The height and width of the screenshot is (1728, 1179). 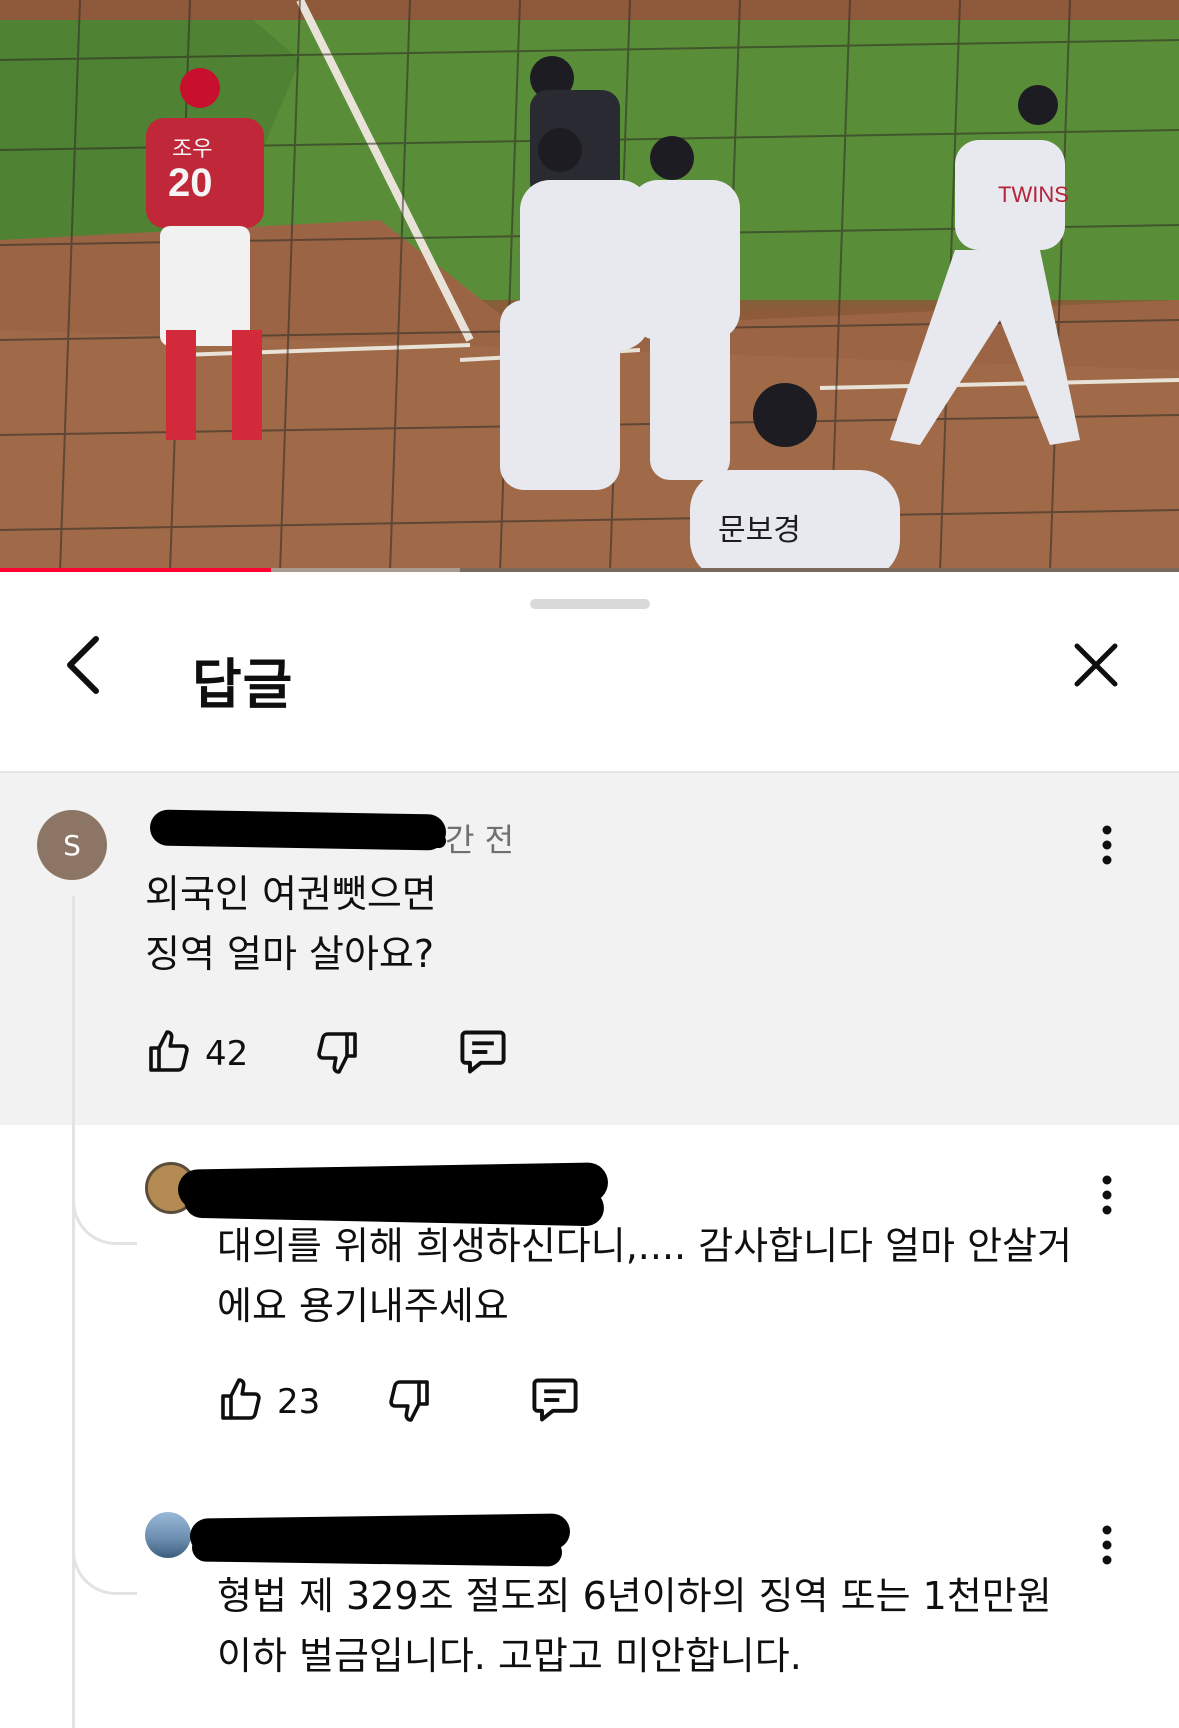 I want to click on reply-text-line: 형법 제 329조 절도죄 6년이하의 징역 또는 1천만원, so click(x=634, y=1596).